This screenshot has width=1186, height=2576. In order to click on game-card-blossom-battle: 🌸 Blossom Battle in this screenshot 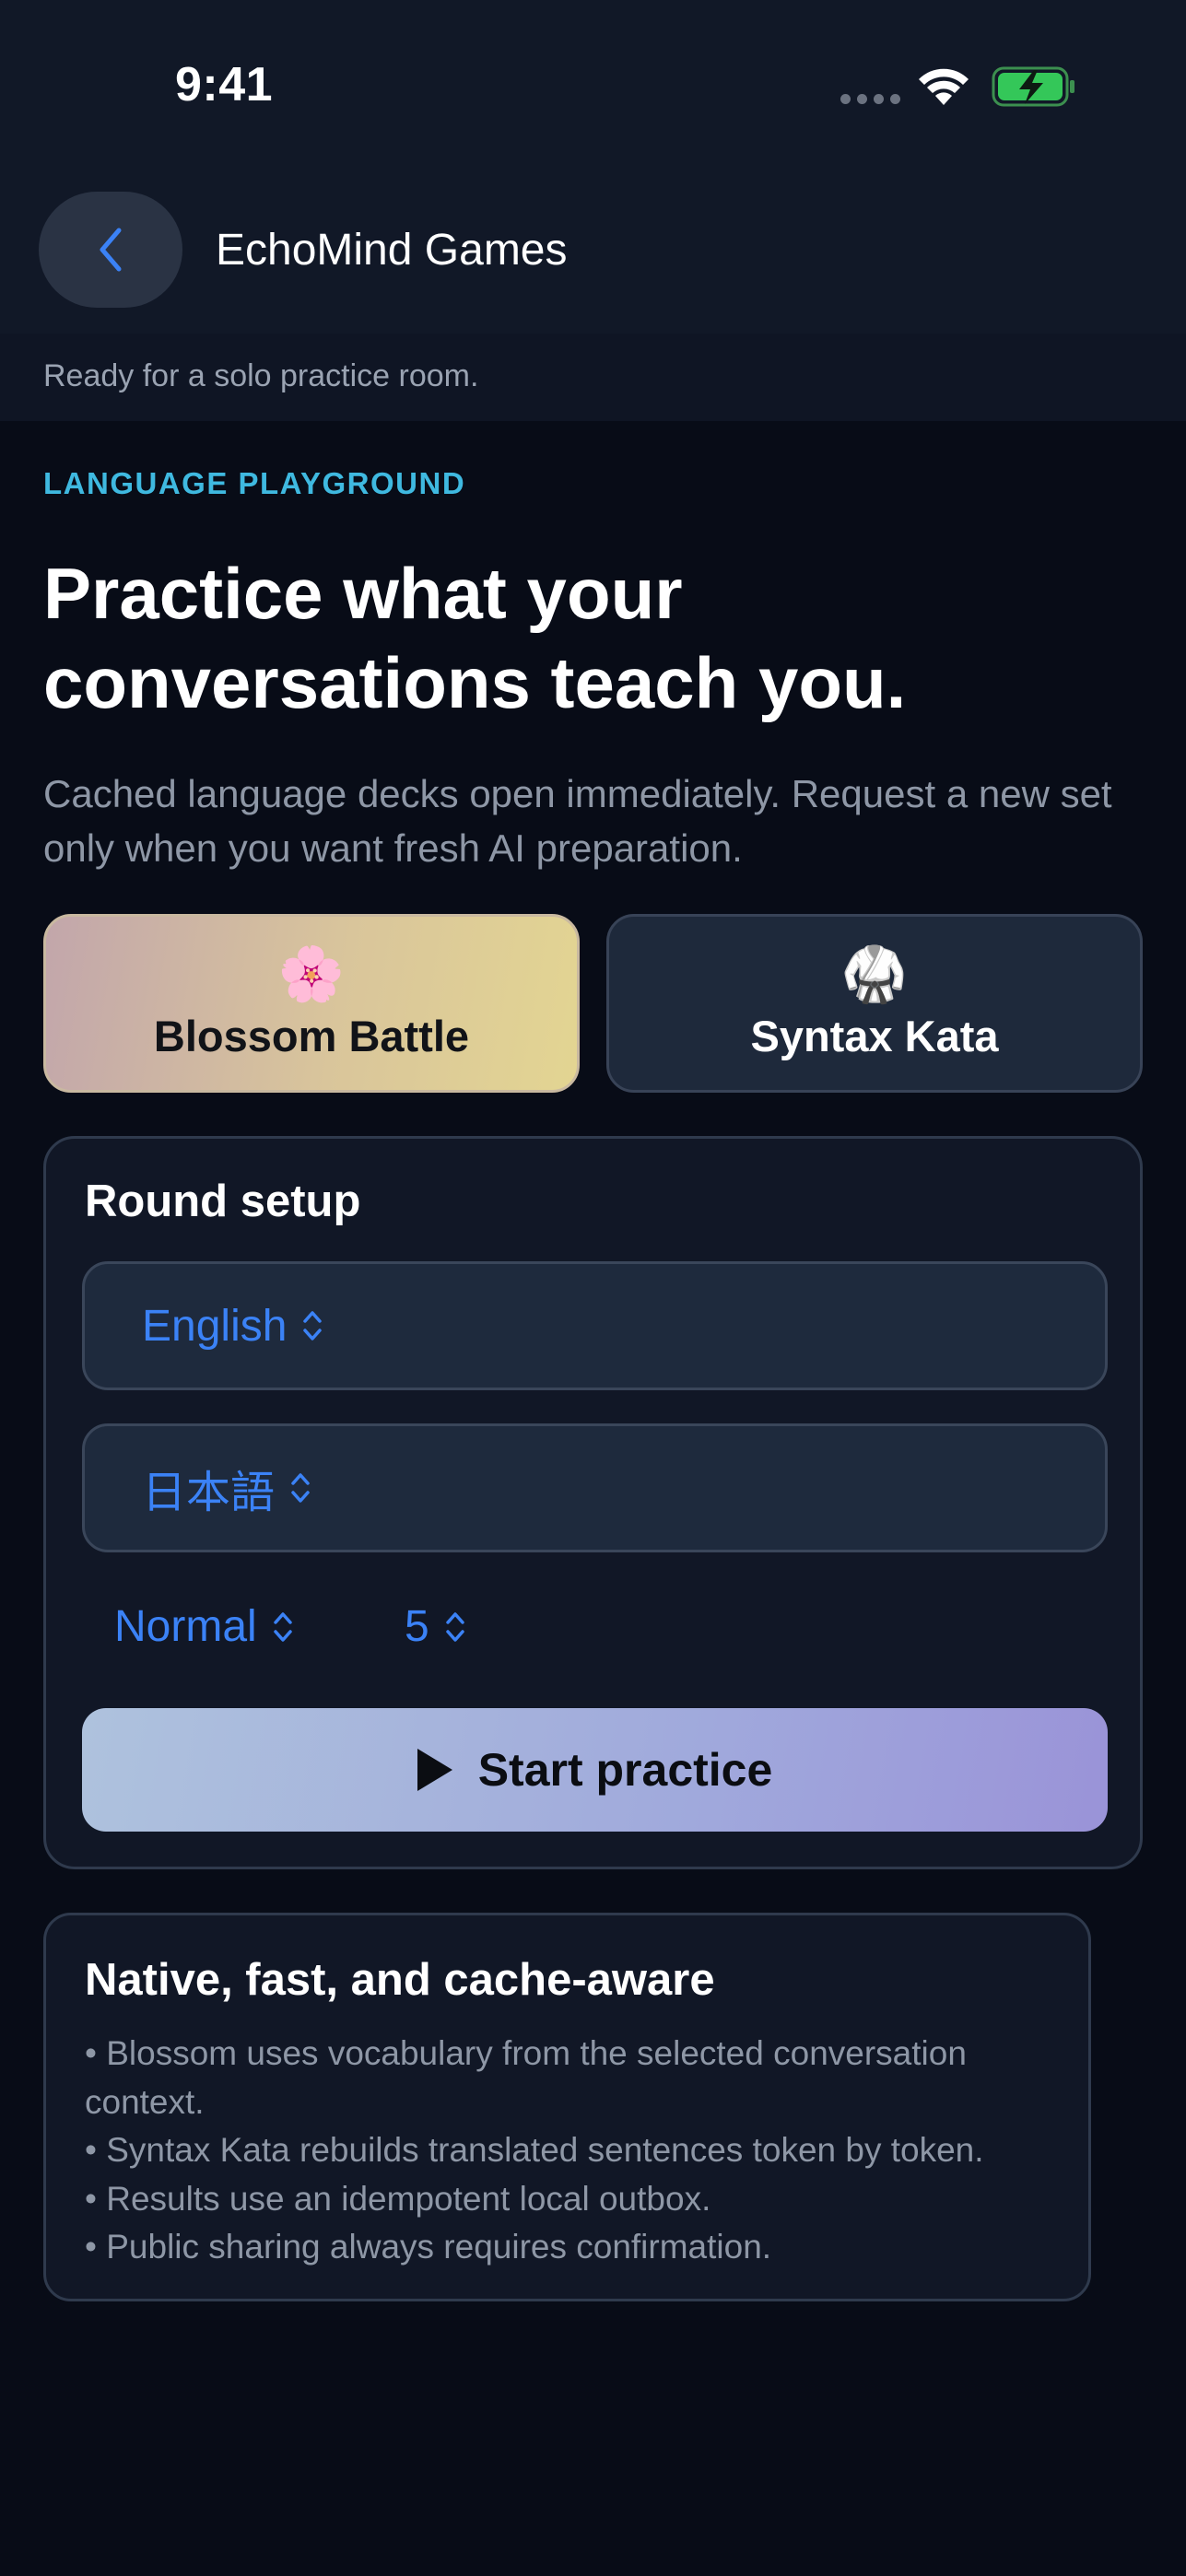, I will do `click(311, 1004)`.